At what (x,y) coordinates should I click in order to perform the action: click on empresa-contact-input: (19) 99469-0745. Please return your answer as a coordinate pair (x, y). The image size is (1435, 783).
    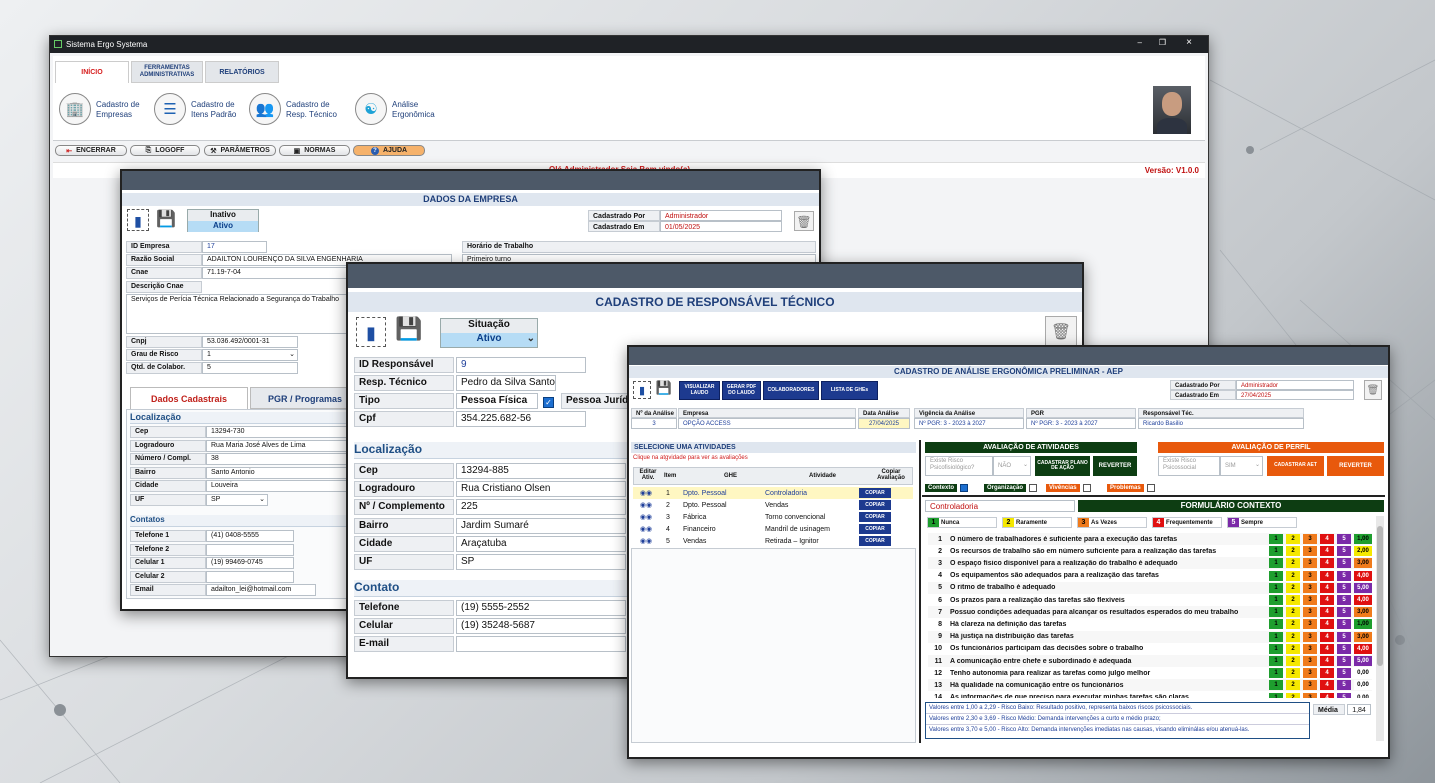
    Looking at the image, I should click on (250, 563).